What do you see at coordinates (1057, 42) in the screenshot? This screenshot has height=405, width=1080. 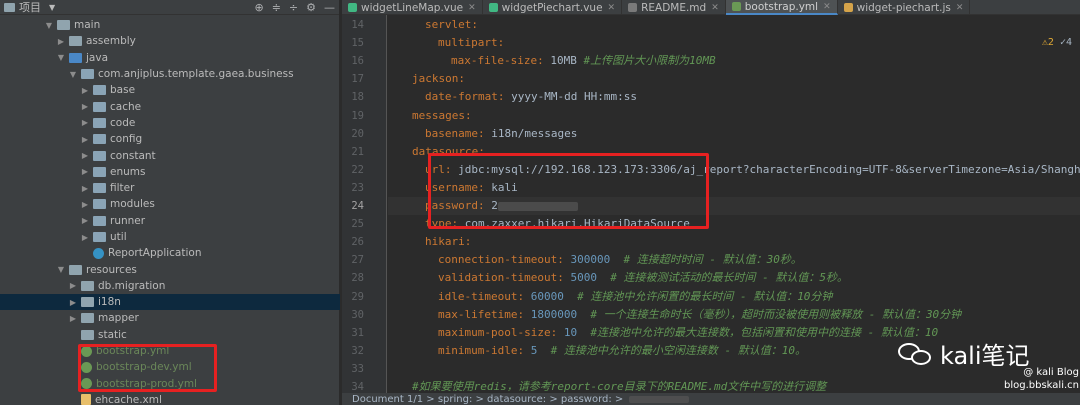 I see `inspection-widget: ⚠2 ✓4` at bounding box center [1057, 42].